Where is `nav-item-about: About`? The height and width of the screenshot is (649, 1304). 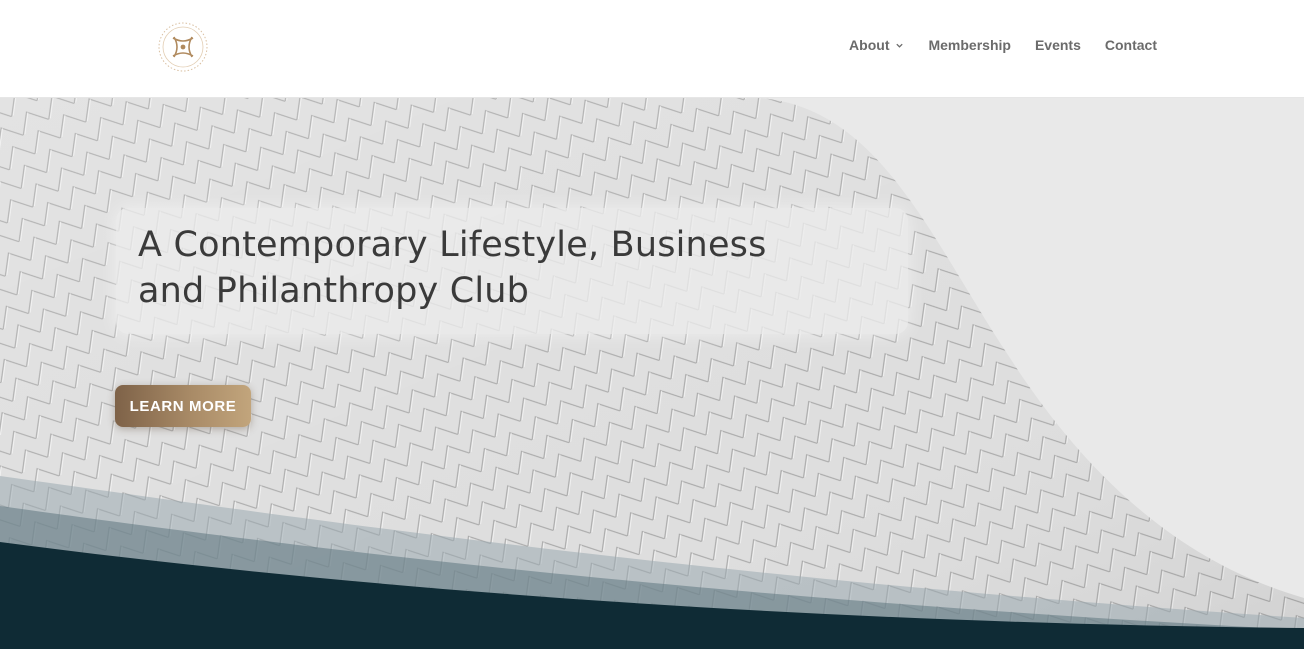 nav-item-about: About is located at coordinates (876, 45).